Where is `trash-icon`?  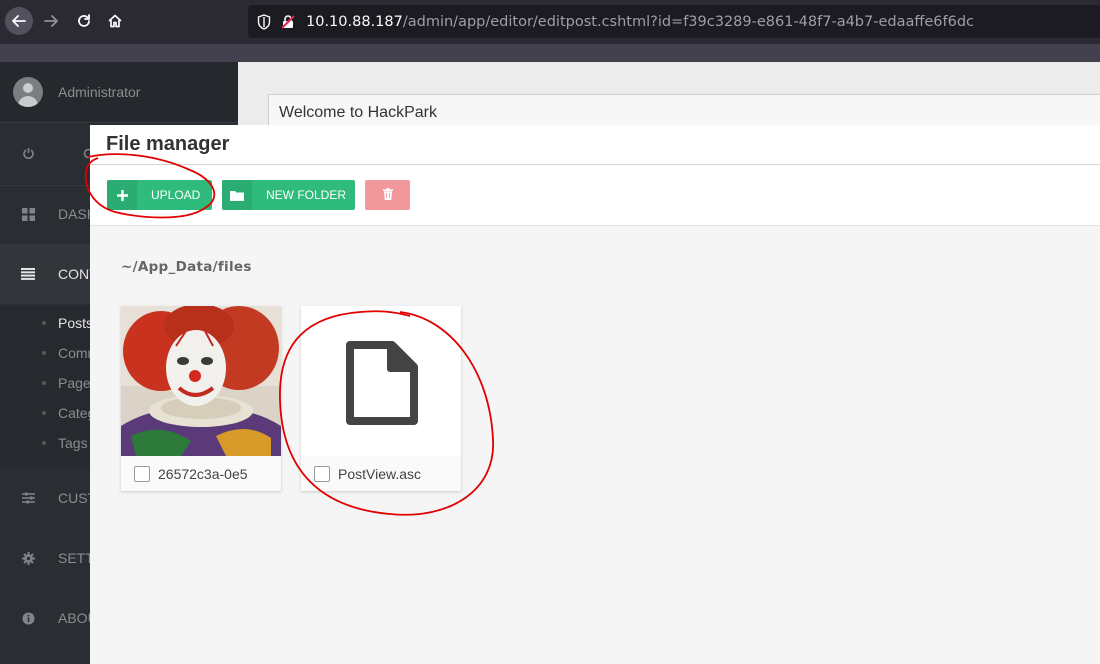 trash-icon is located at coordinates (387, 195).